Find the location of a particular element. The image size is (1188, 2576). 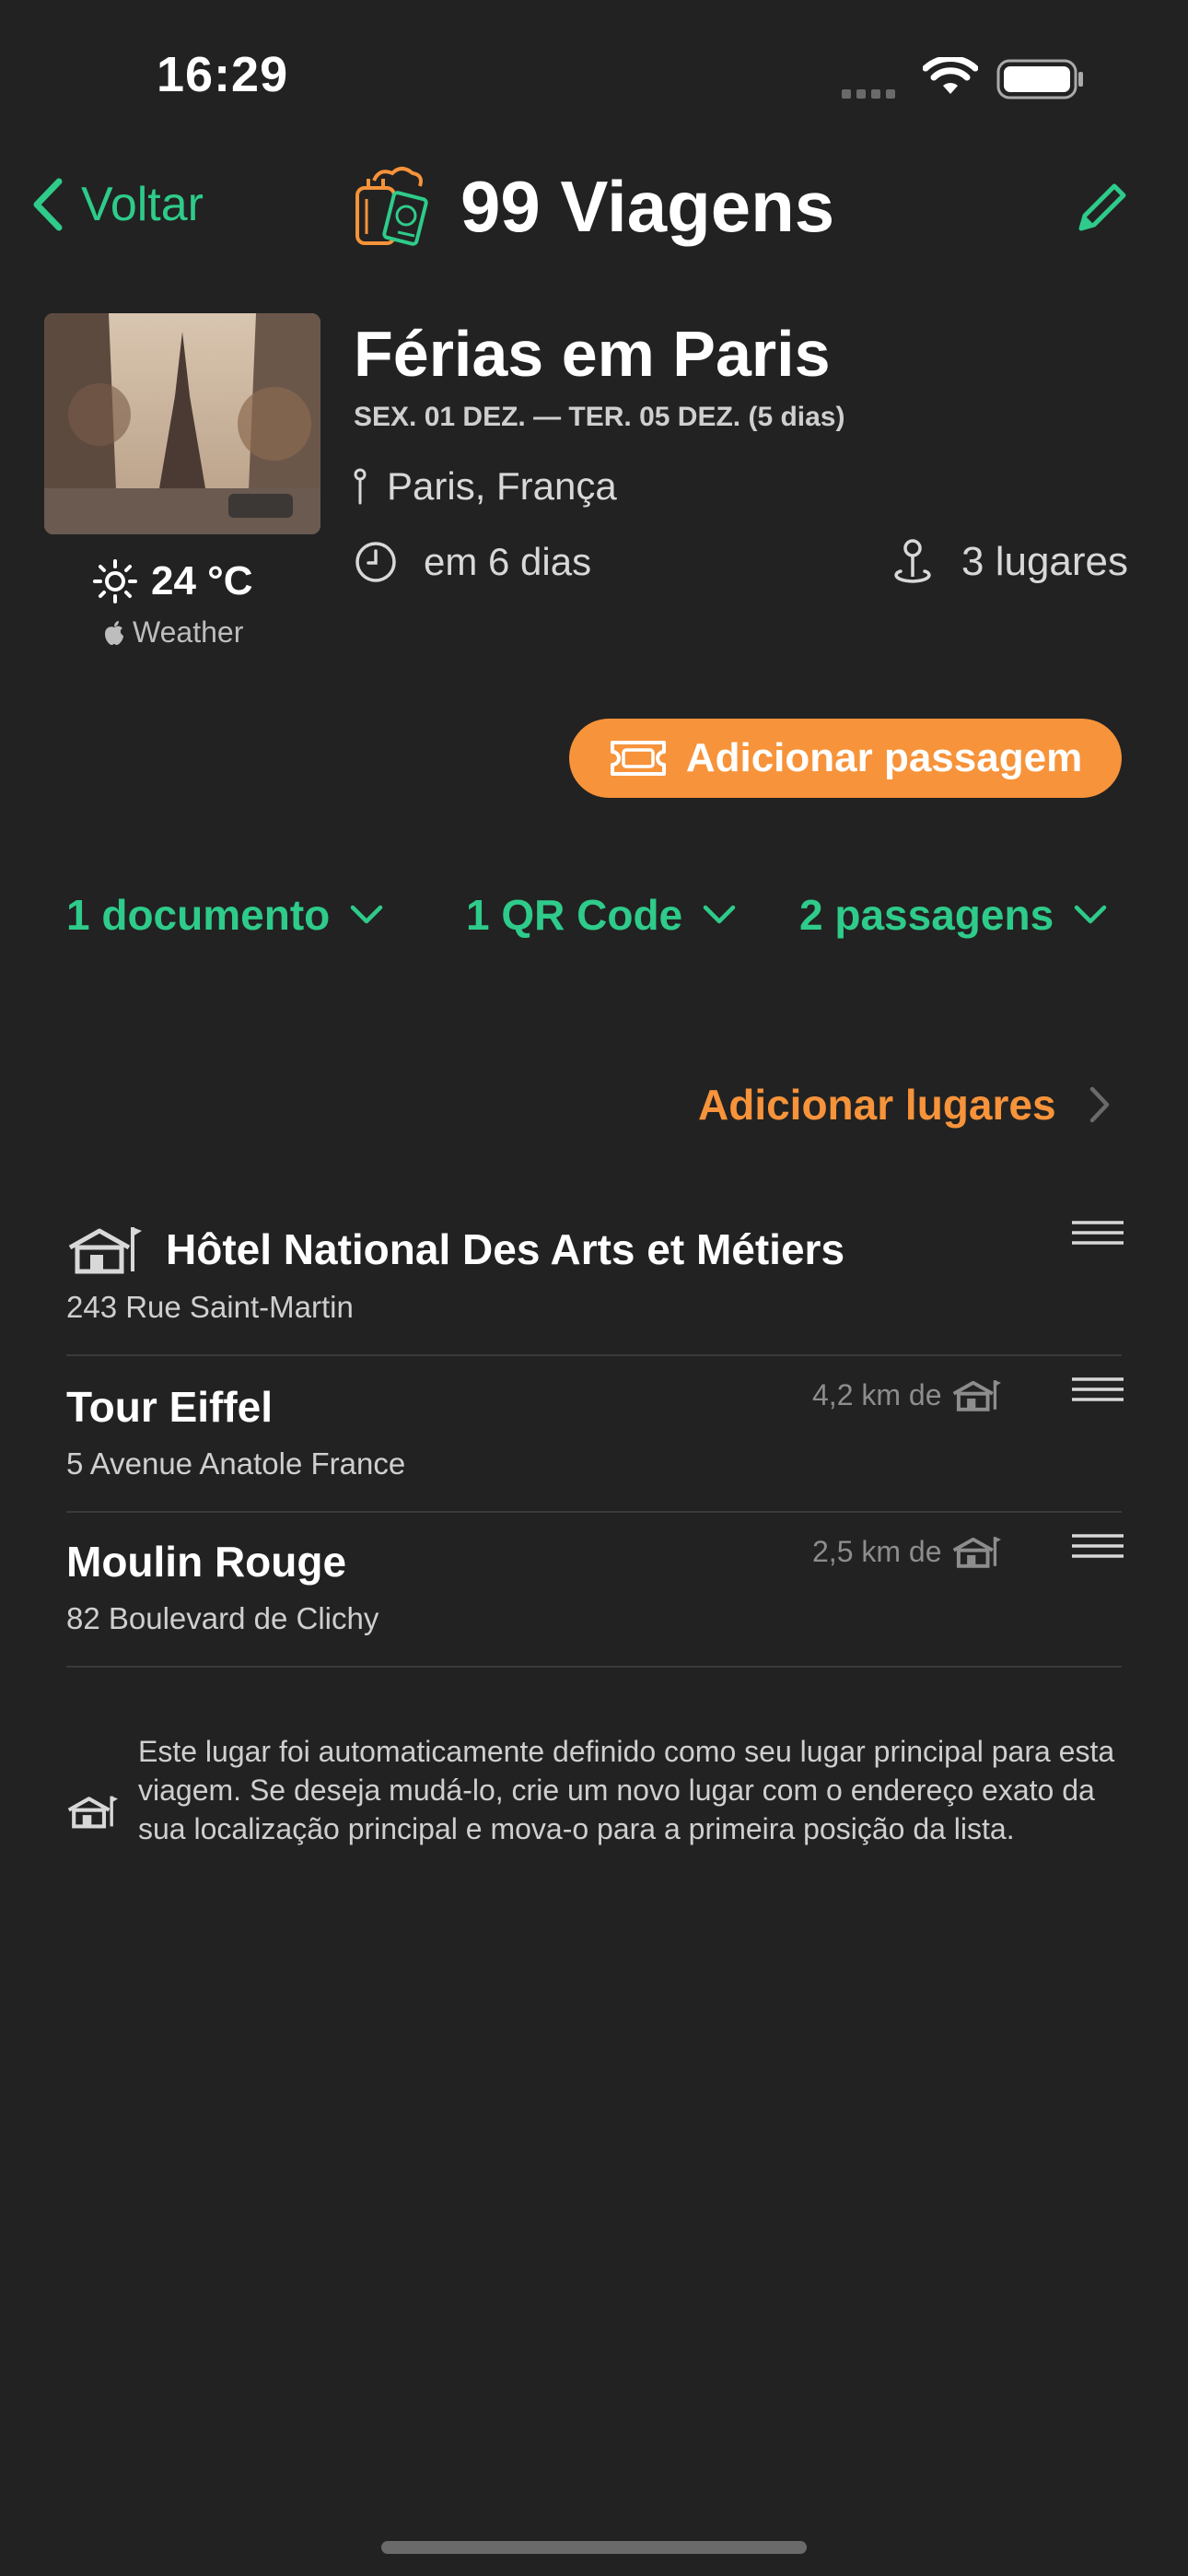

distance-label: 2,5 km de is located at coordinates (877, 1551).